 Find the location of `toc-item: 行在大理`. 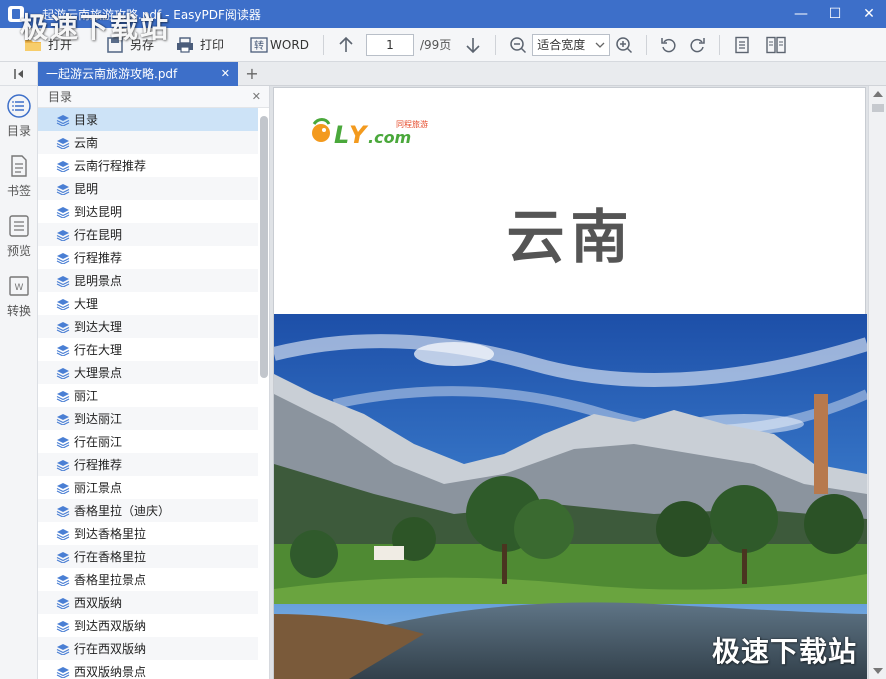

toc-item: 行在大理 is located at coordinates (148, 349).